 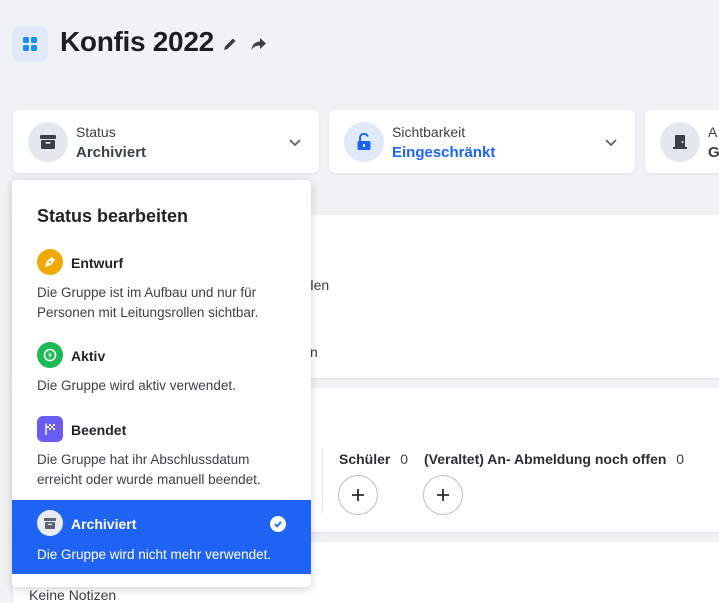 I want to click on group-column-registration: (Veraltet) An- Abmeldung noch offen 0, so click(x=554, y=459).